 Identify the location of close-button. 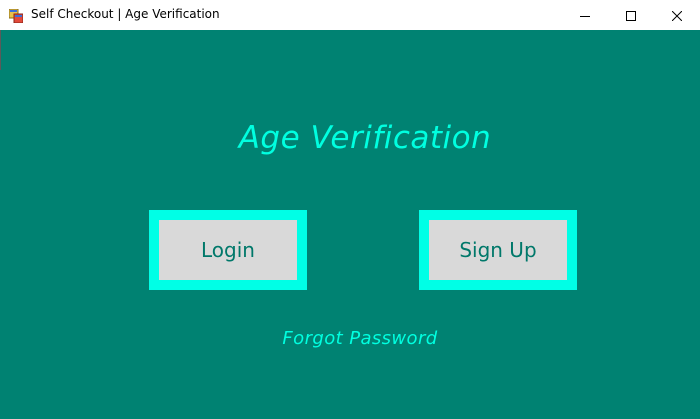
(677, 15).